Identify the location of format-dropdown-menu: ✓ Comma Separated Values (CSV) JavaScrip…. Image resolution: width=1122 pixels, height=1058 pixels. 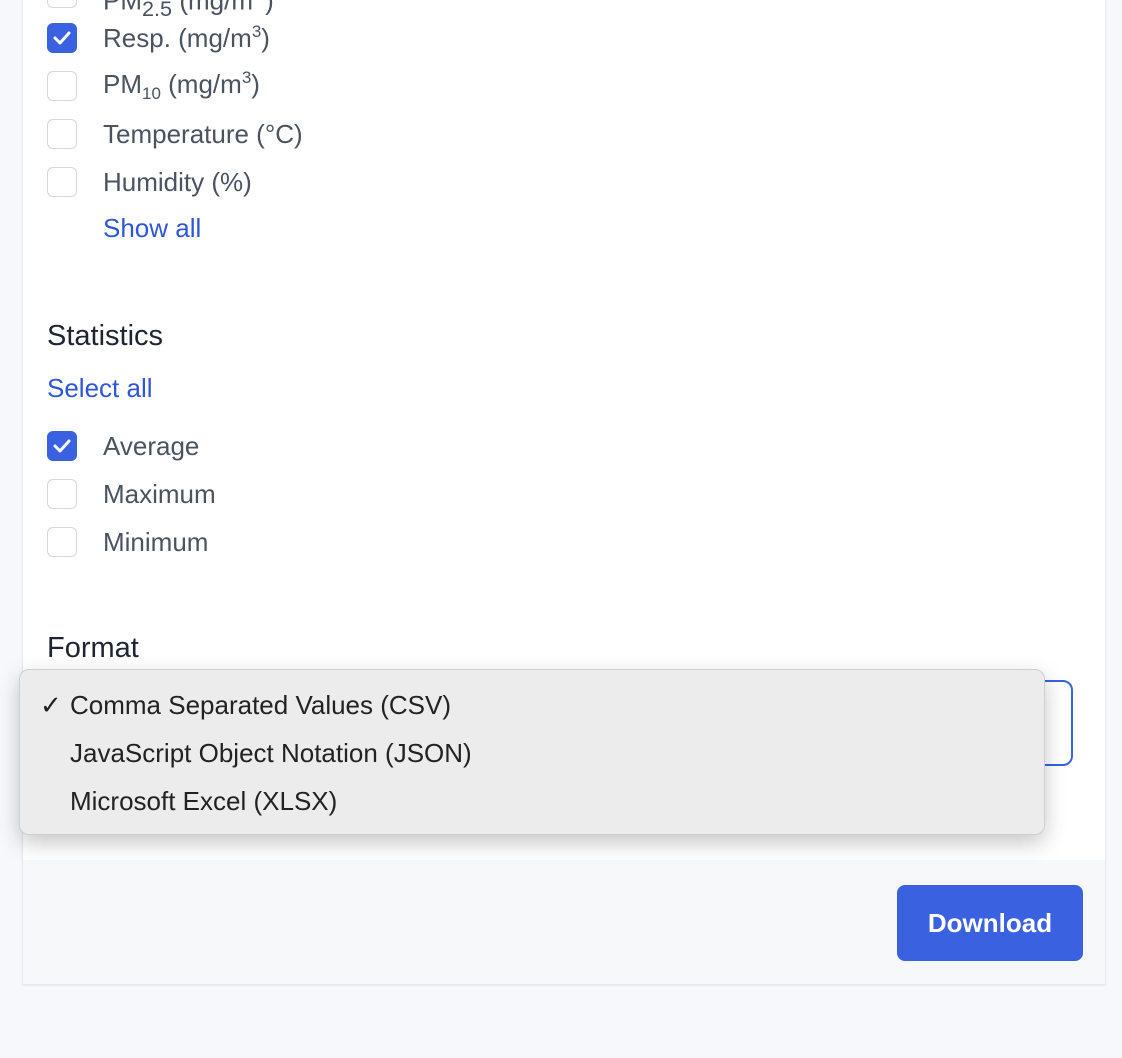
(532, 752).